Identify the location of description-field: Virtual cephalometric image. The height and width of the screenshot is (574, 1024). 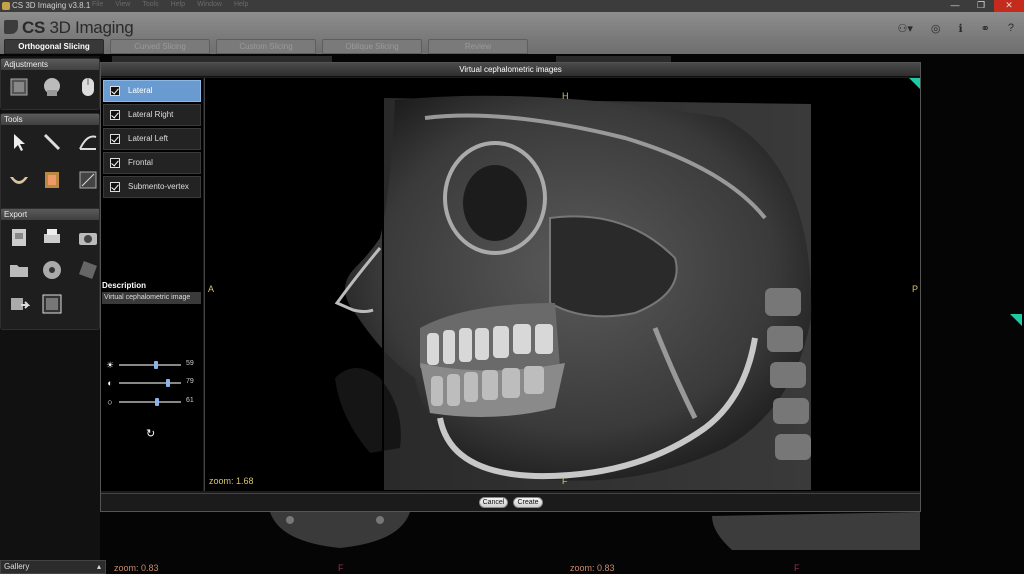
(151, 298).